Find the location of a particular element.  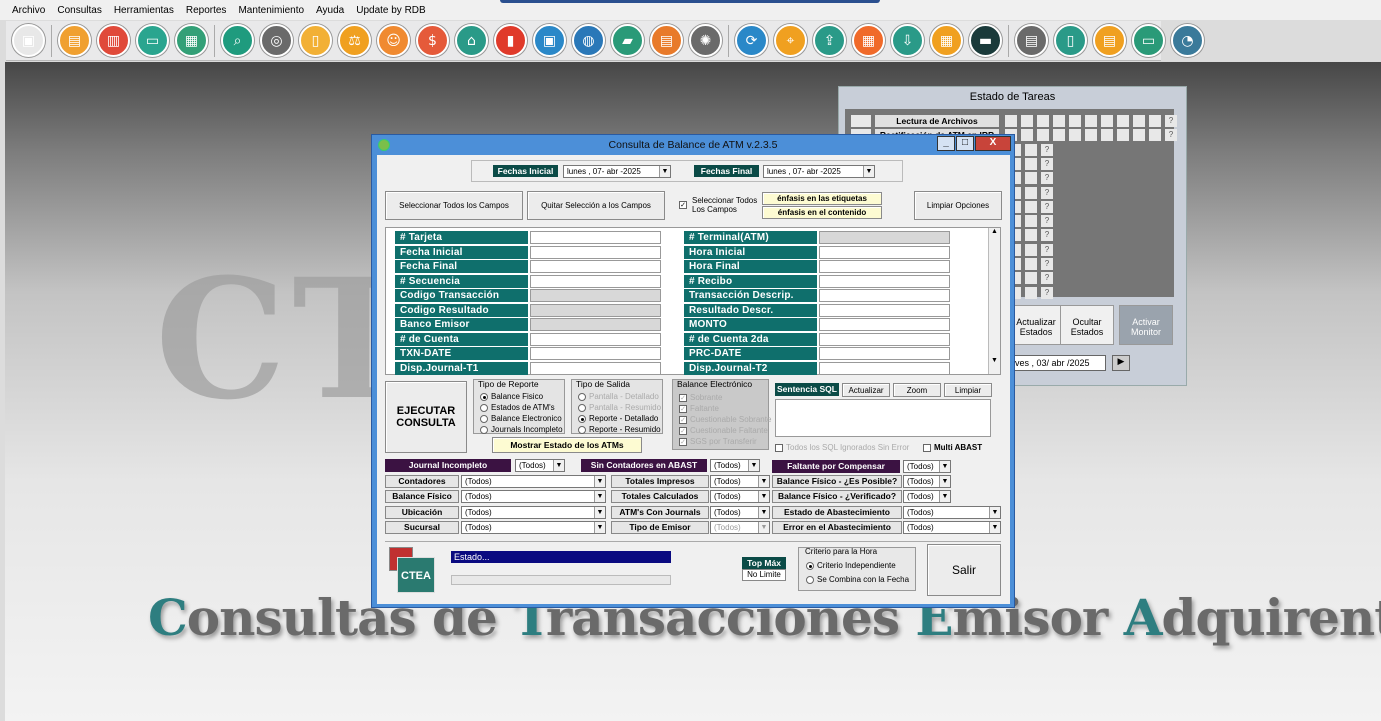

window-icon: ▣ is located at coordinates (549, 40).